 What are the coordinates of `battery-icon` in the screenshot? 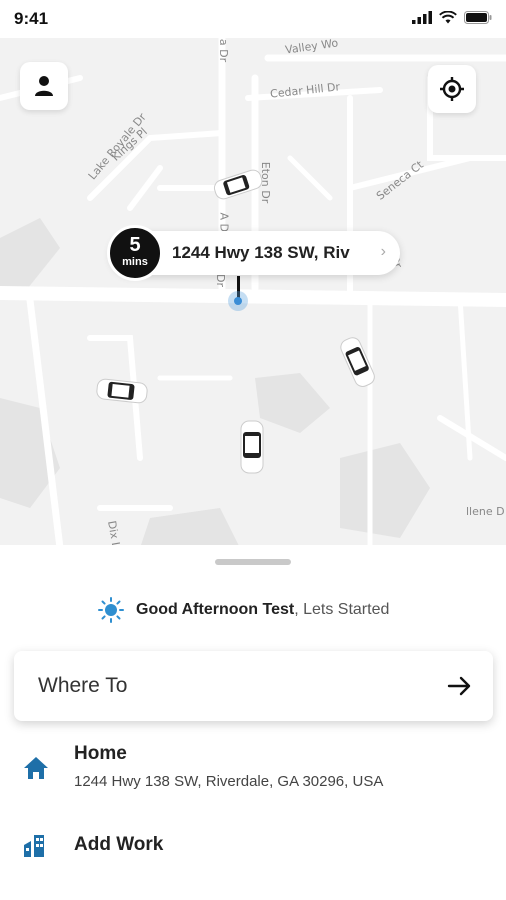 It's located at (478, 17).